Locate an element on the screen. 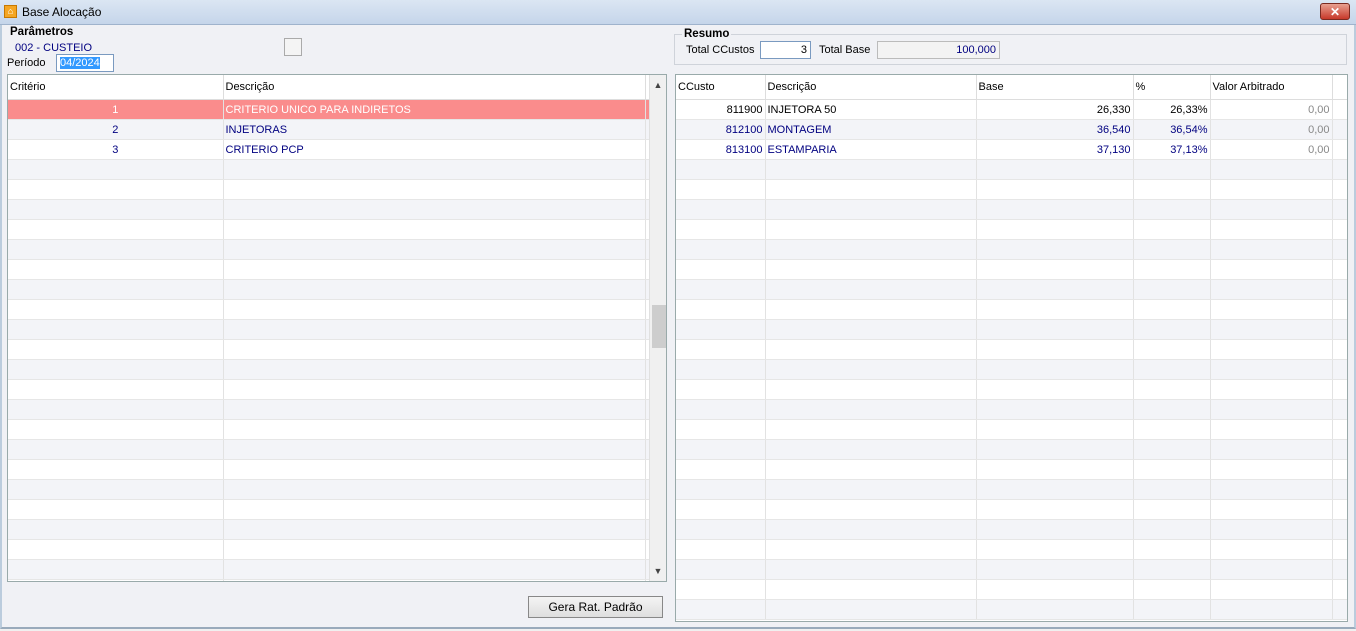 This screenshot has height=631, width=1356. cell-ccusto: 811900 is located at coordinates (721, 109).